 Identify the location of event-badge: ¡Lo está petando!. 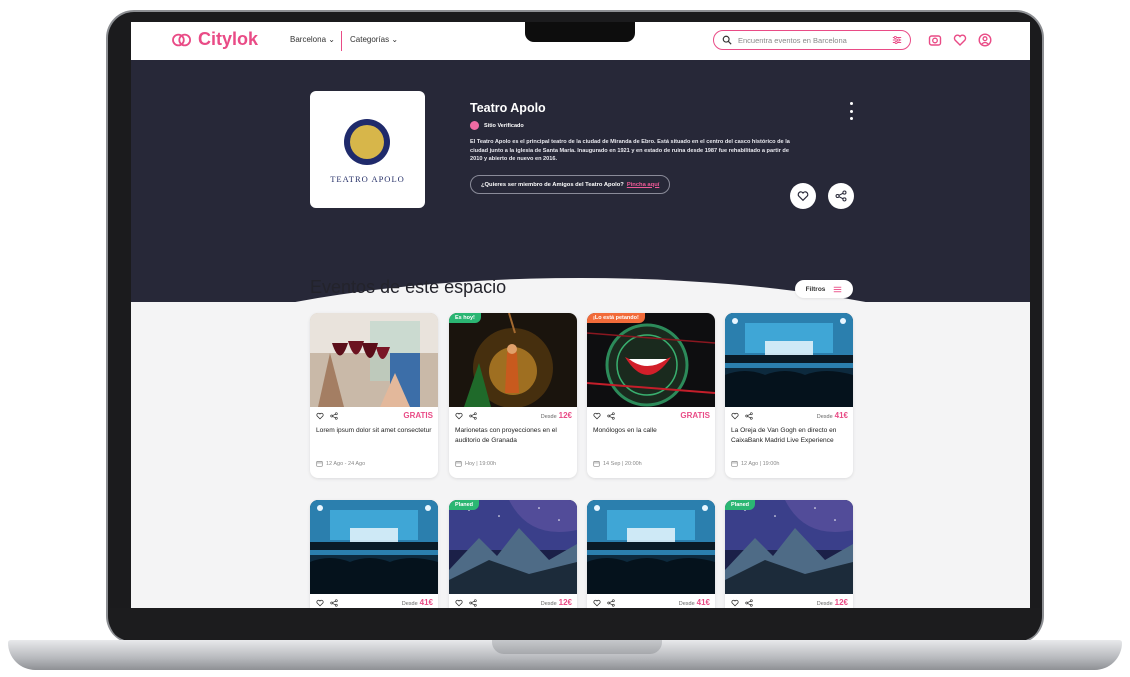
(616, 318).